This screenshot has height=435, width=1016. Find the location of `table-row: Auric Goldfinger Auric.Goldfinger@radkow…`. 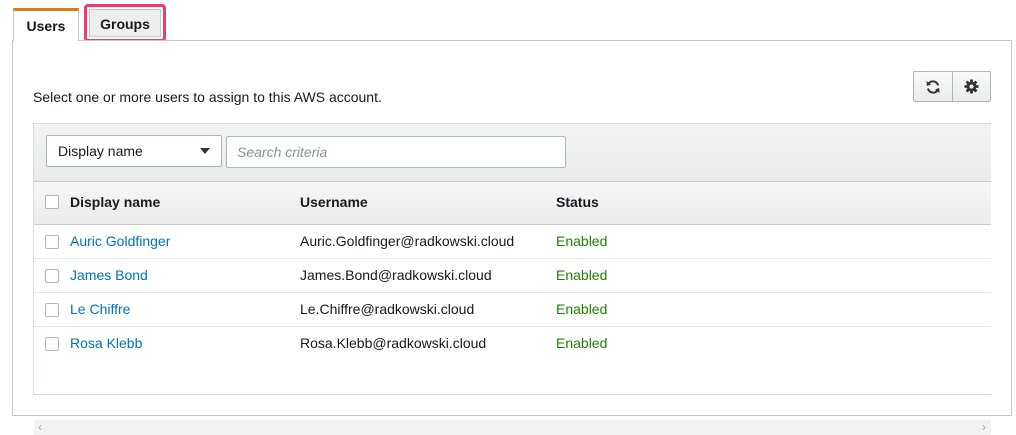

table-row: Auric Goldfinger Auric.Goldfinger@radkow… is located at coordinates (512, 242).